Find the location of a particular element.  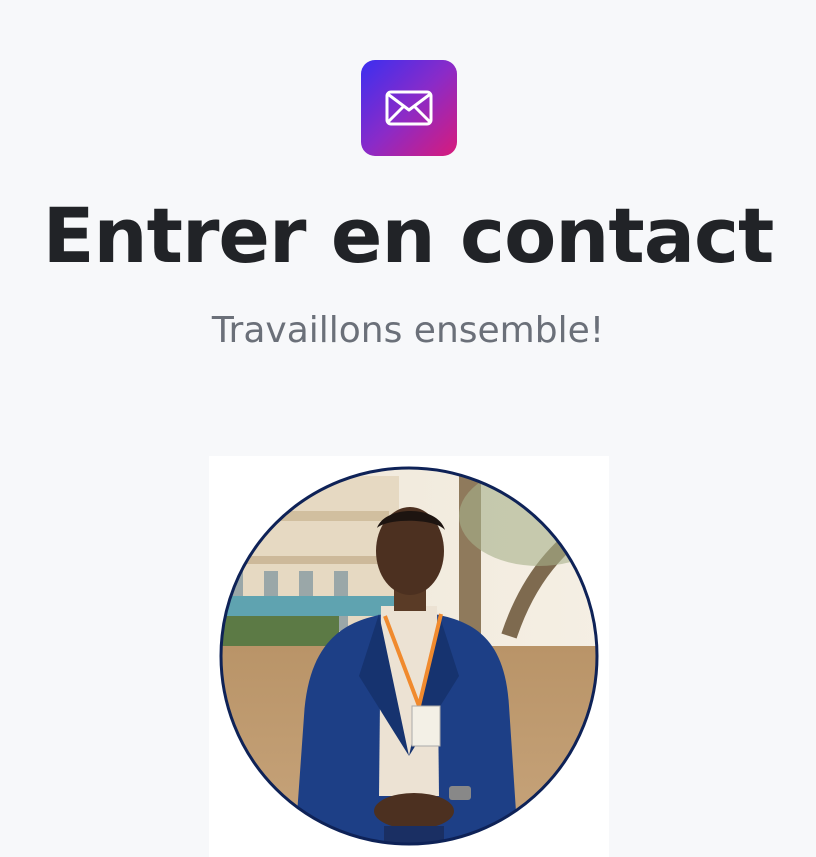

envelope-icon is located at coordinates (409, 108).